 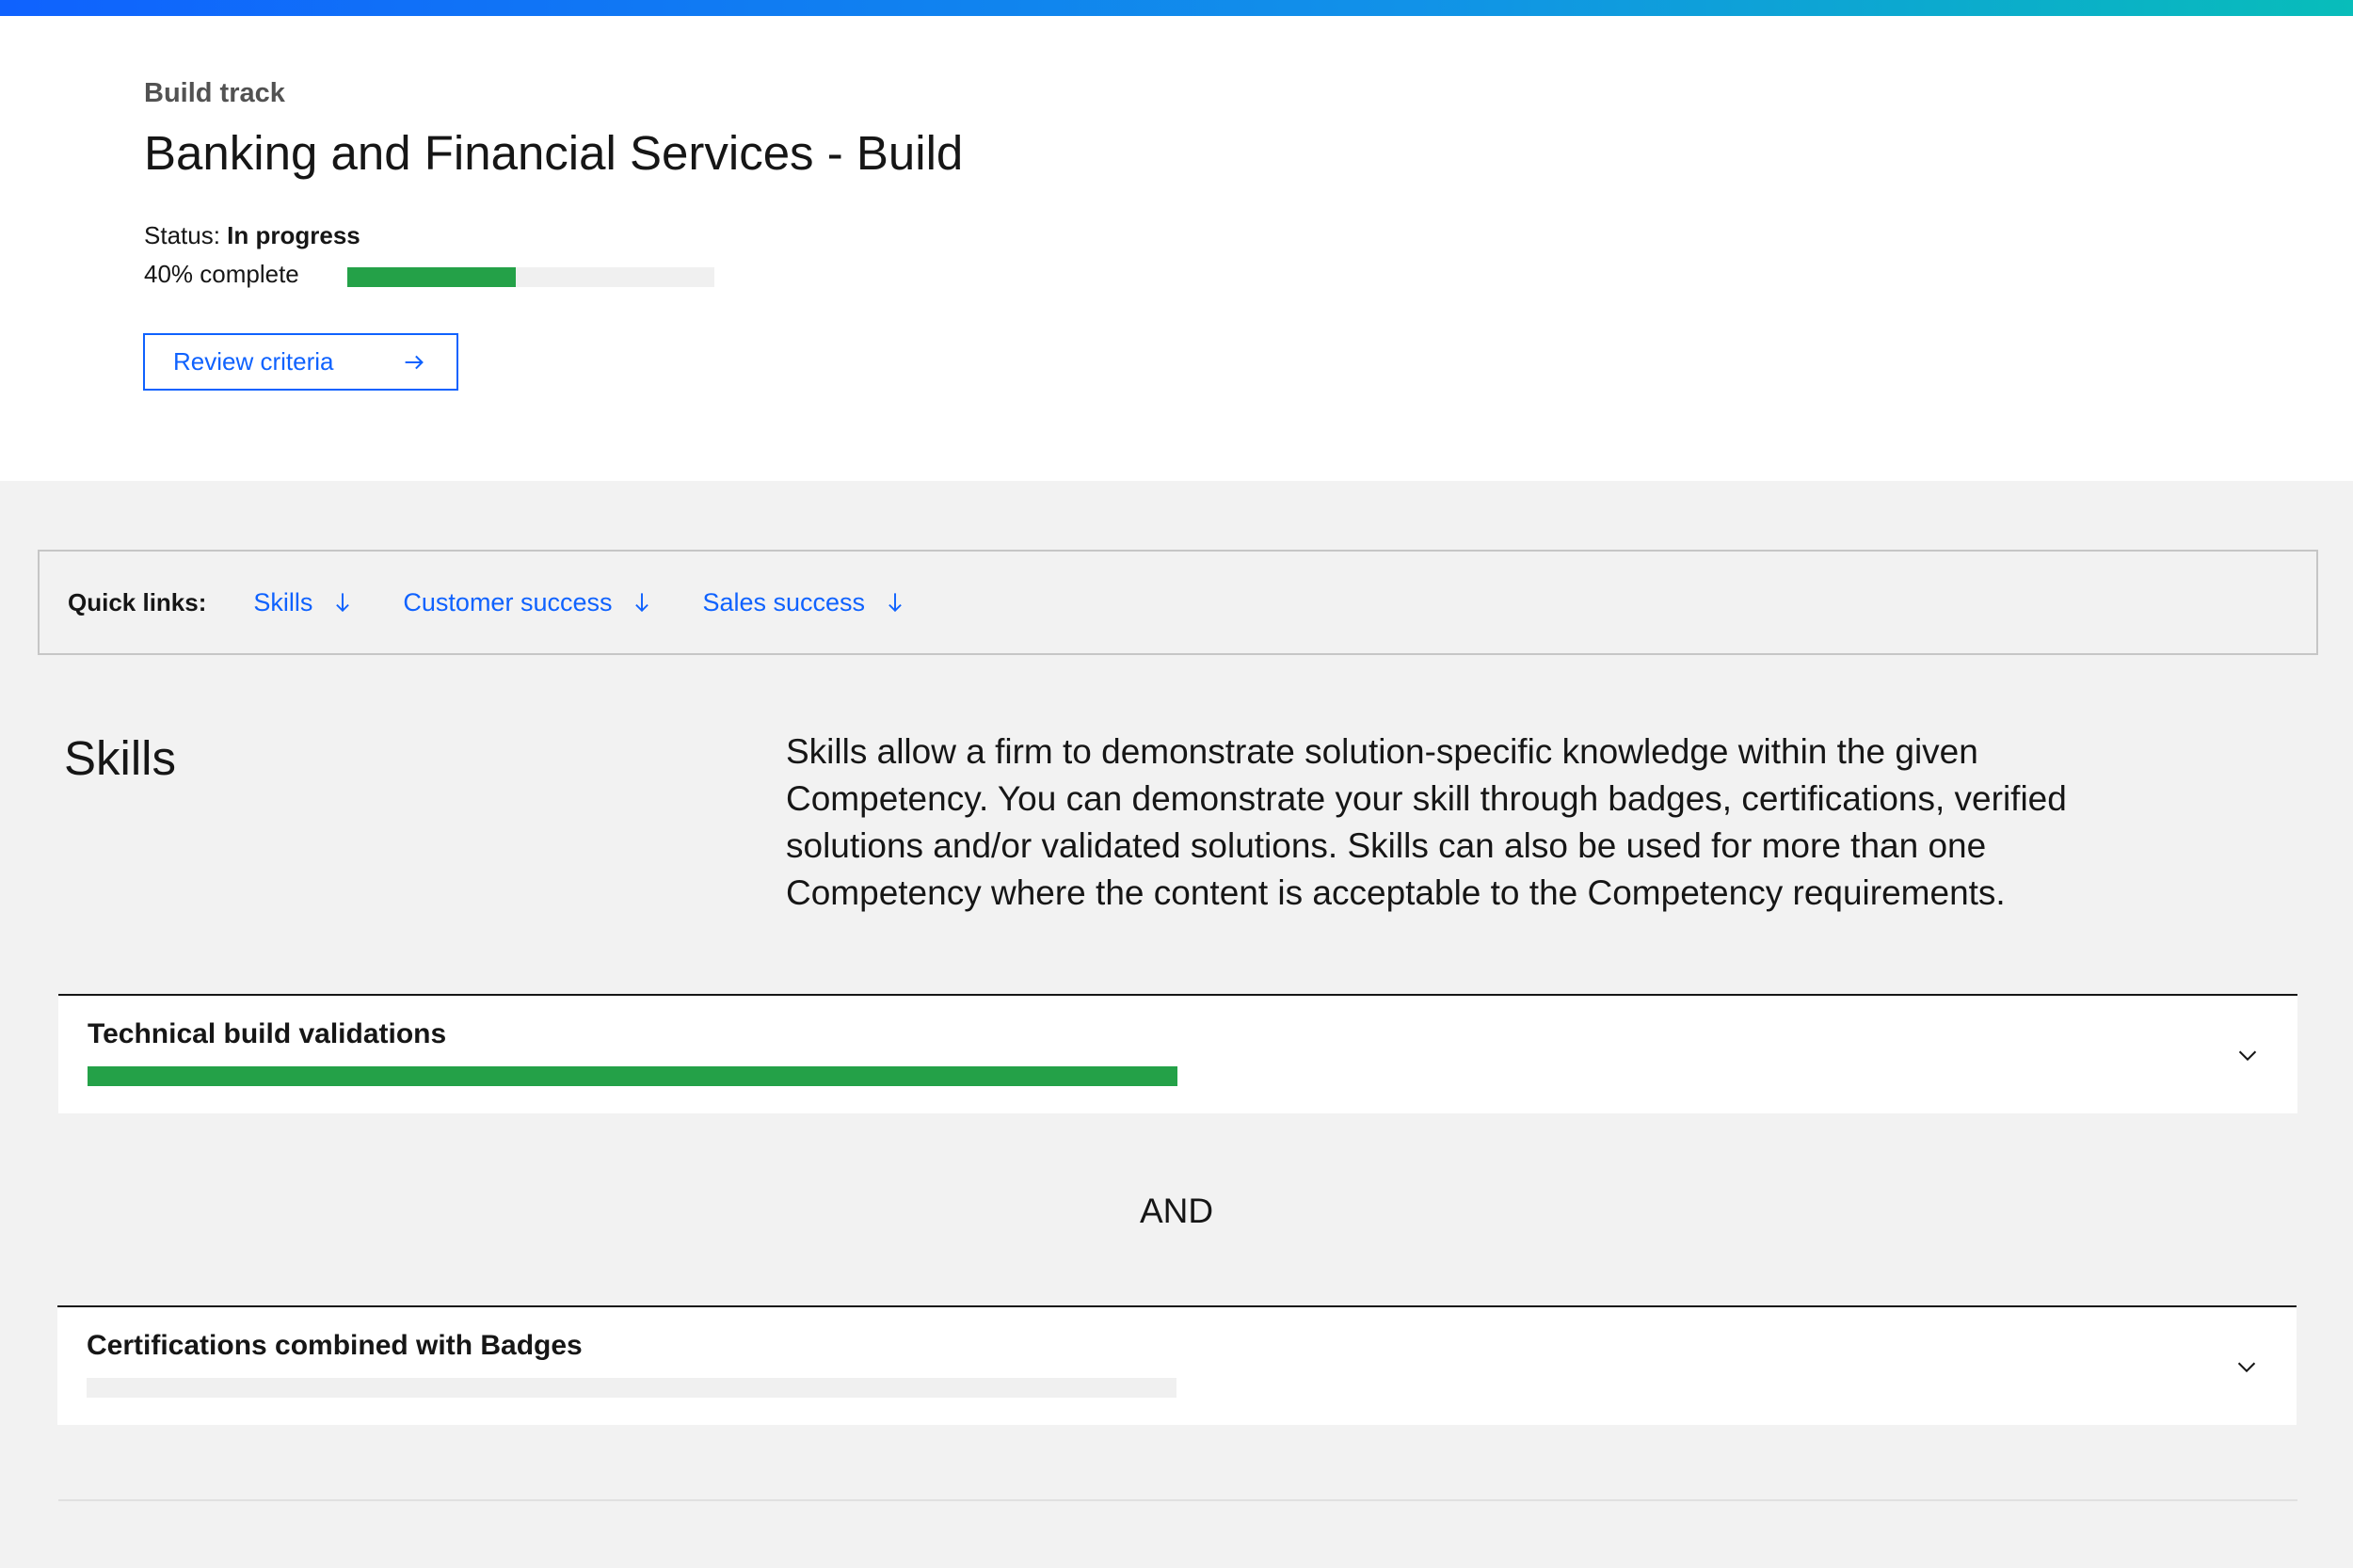 I want to click on status-line: Status: In progress, so click(x=252, y=235).